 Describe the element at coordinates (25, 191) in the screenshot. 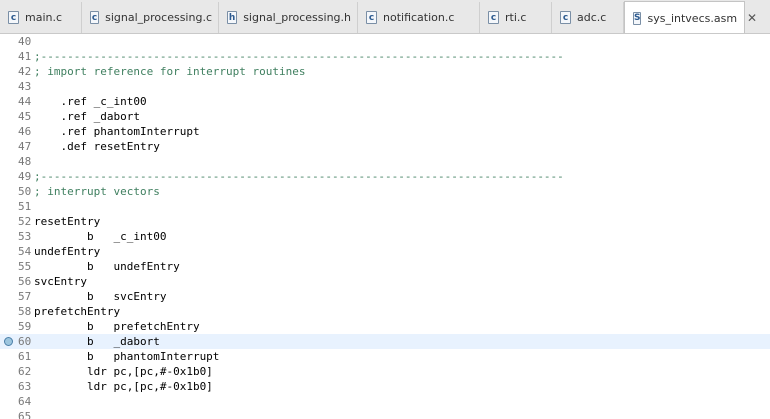

I see `line-number: 50` at that location.